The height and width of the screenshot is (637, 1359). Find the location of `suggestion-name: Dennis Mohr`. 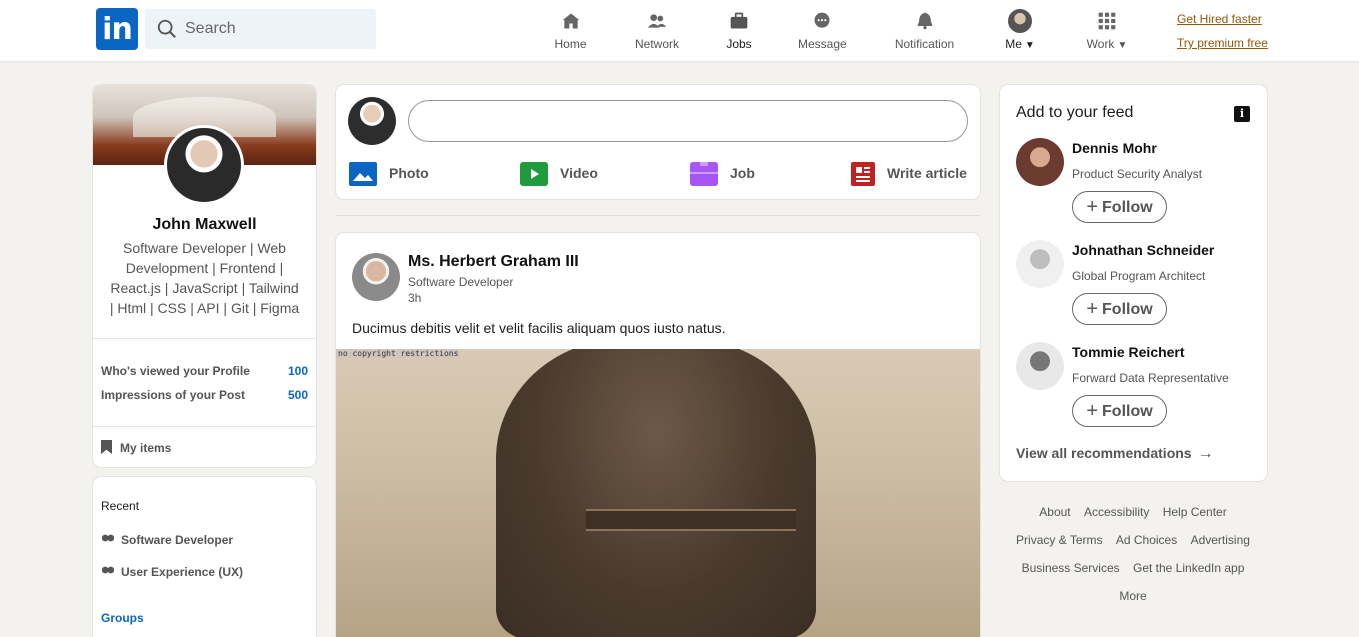

suggestion-name: Dennis Mohr is located at coordinates (1114, 148).